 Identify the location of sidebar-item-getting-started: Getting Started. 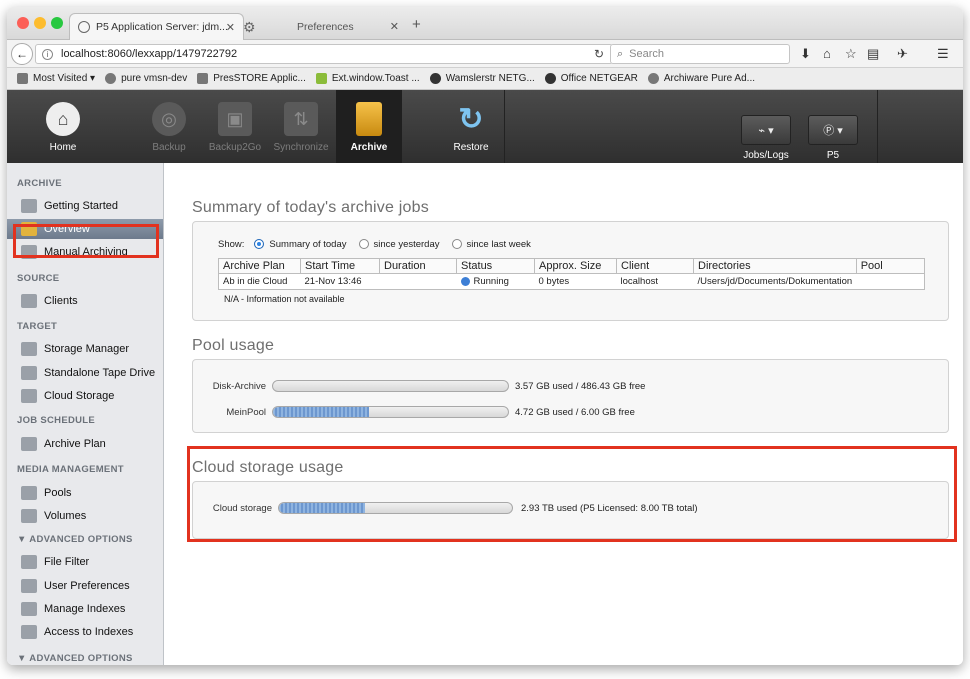
(85, 206).